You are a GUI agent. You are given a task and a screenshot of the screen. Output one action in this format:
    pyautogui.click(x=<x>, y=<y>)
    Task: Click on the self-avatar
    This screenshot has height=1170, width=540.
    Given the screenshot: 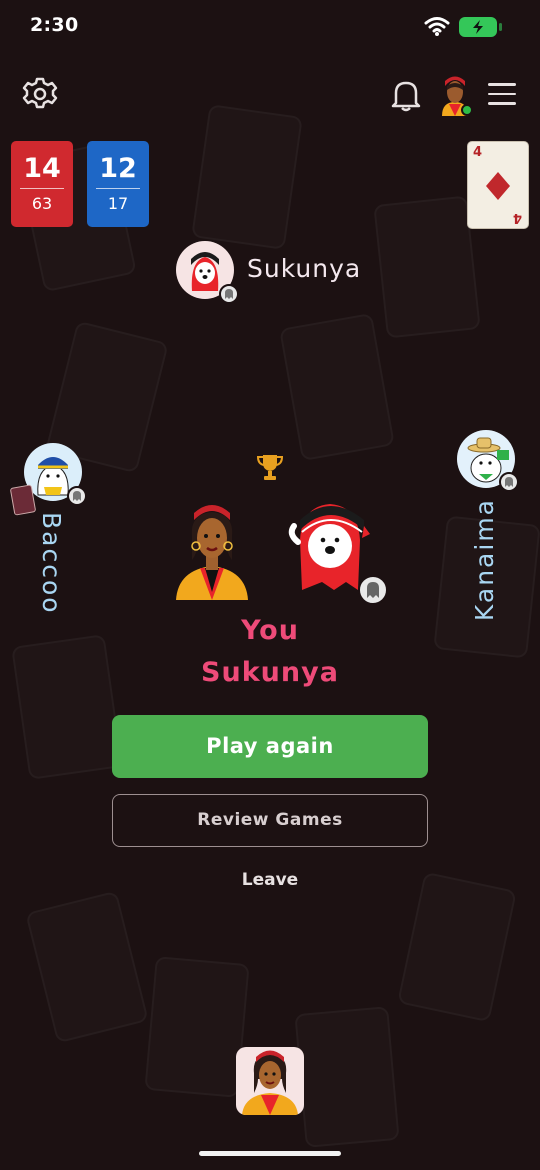 What is the action you would take?
    pyautogui.click(x=270, y=1081)
    